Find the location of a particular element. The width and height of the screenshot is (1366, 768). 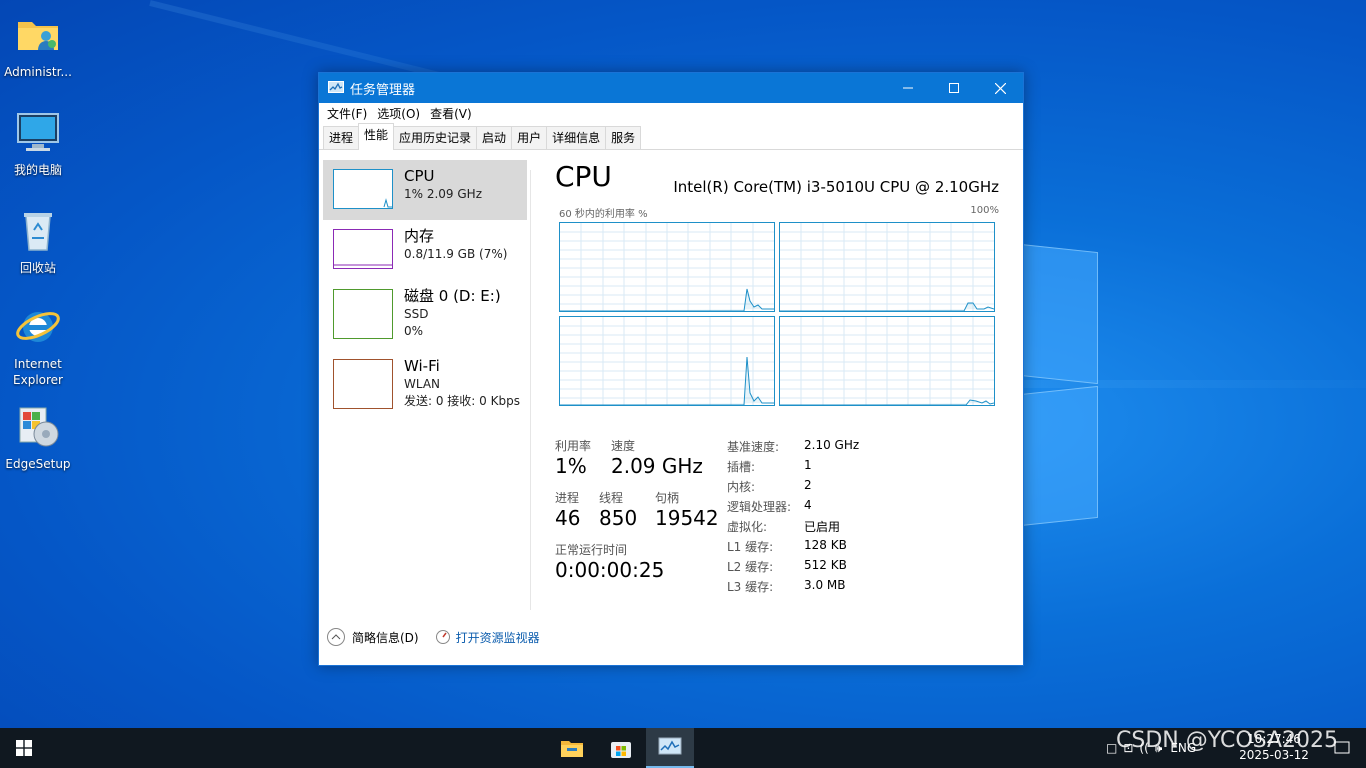

minimize-button is located at coordinates (908, 88).